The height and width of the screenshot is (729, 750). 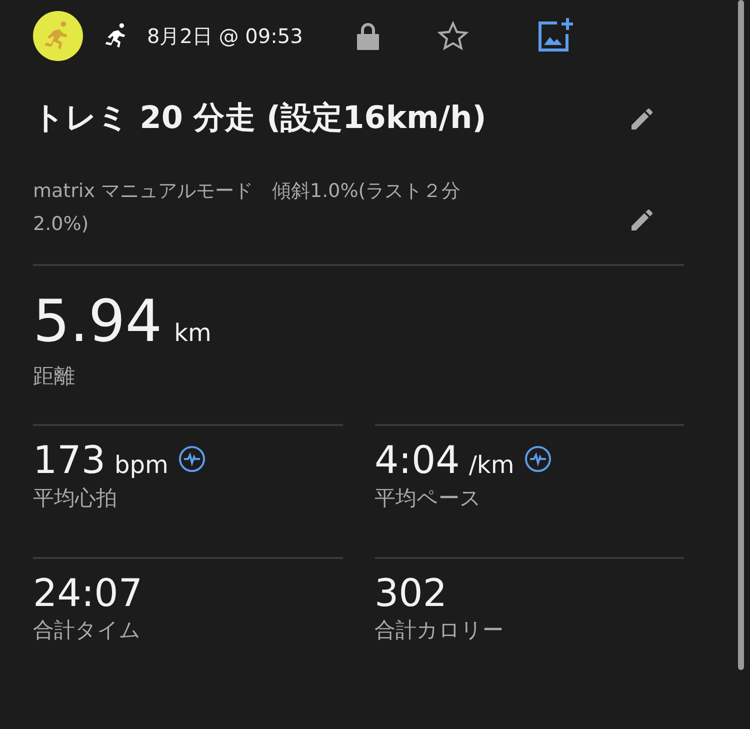 What do you see at coordinates (259, 119) in the screenshot?
I see `activity-title: トレミ 20 分走 (設定16km/h)` at bounding box center [259, 119].